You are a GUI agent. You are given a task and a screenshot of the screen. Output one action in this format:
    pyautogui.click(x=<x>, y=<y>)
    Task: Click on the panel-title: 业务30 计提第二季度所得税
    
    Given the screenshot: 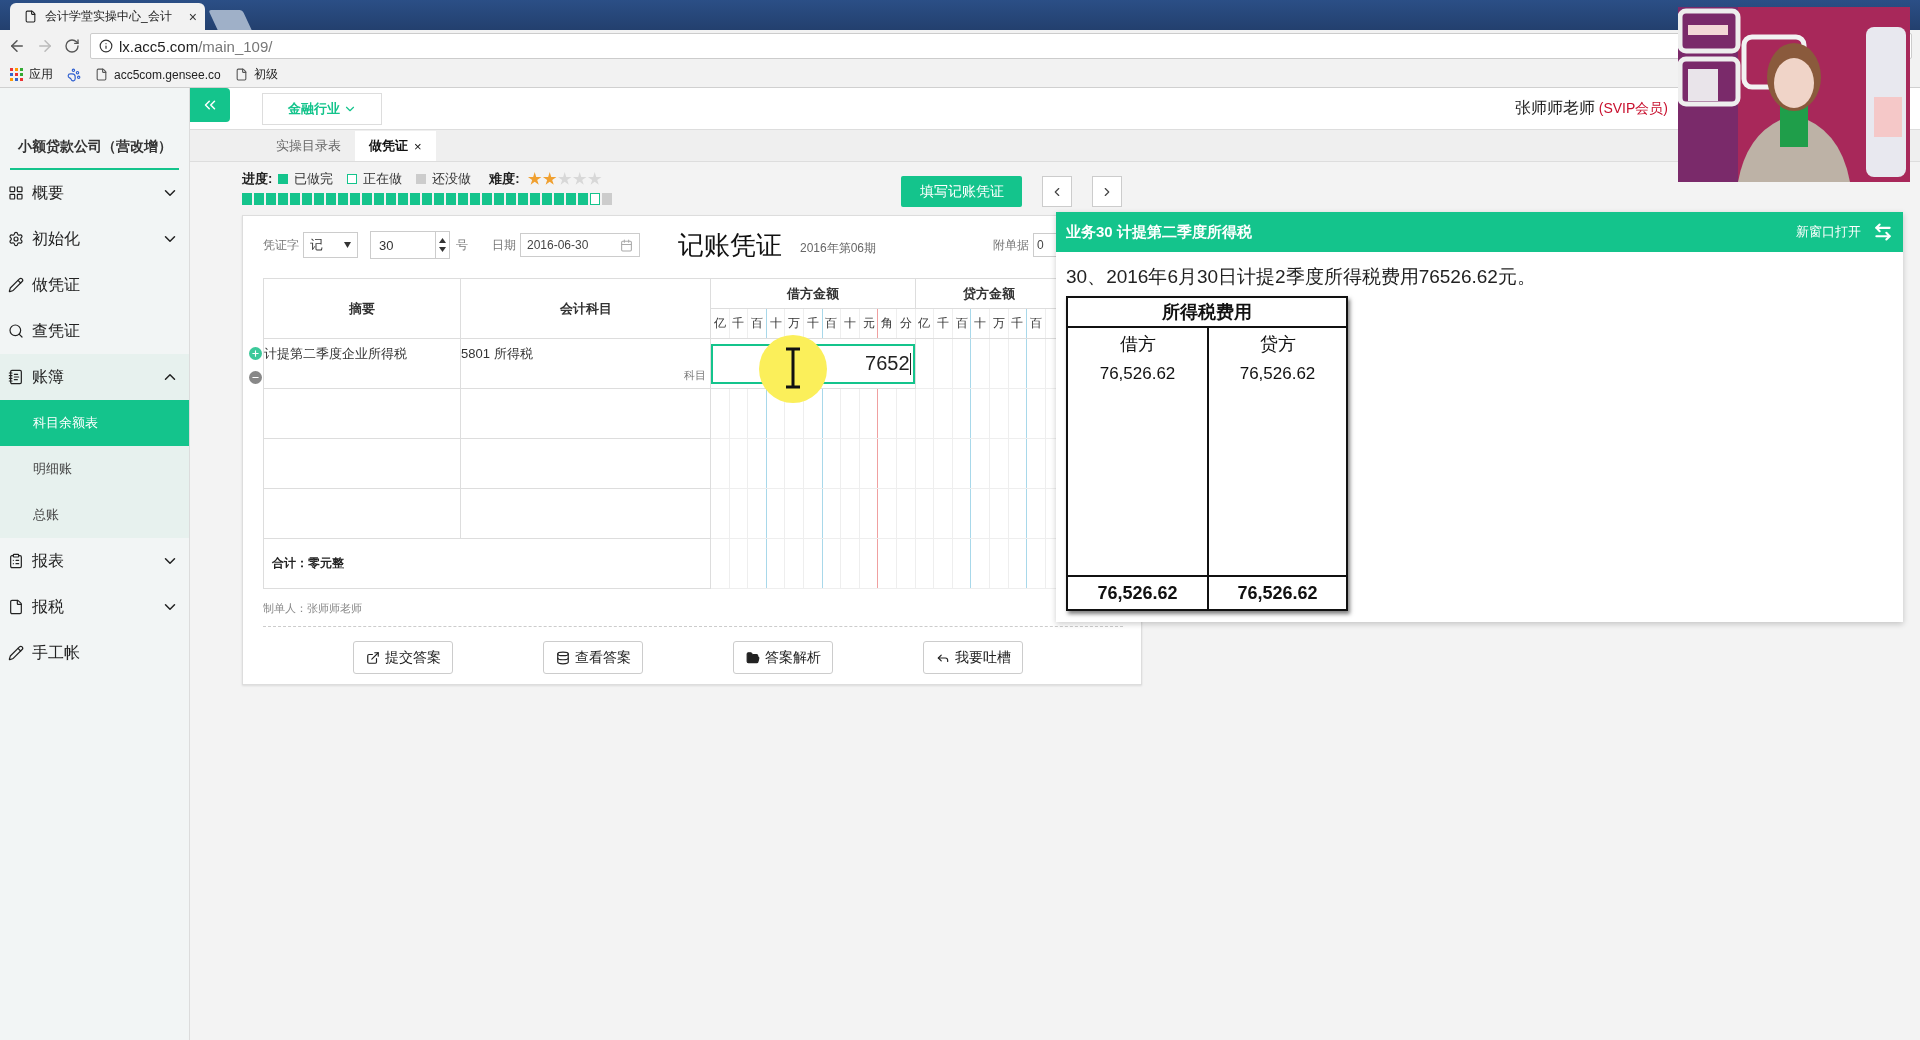 What is the action you would take?
    pyautogui.click(x=1159, y=232)
    